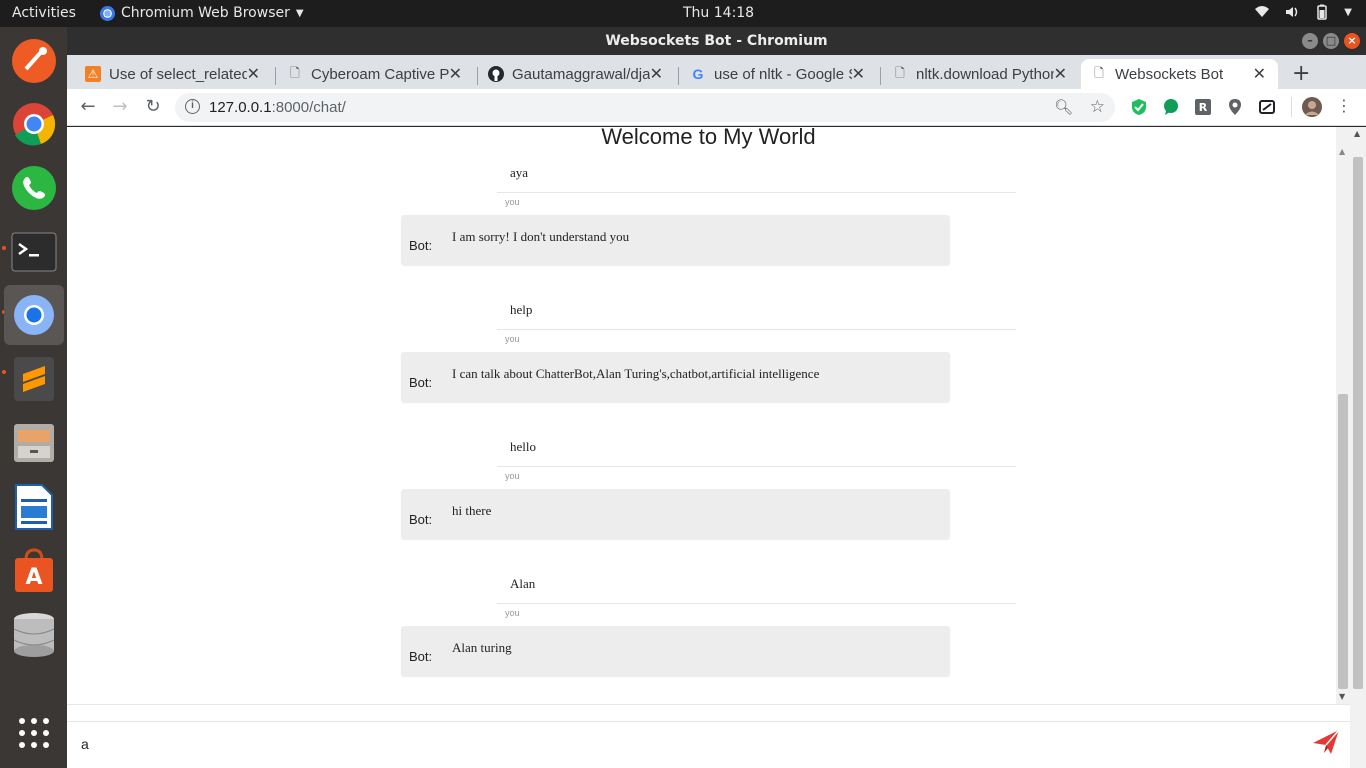 Image resolution: width=1366 pixels, height=768 pixels. Describe the element at coordinates (1322, 12) in the screenshot. I see `battery-icon` at that location.